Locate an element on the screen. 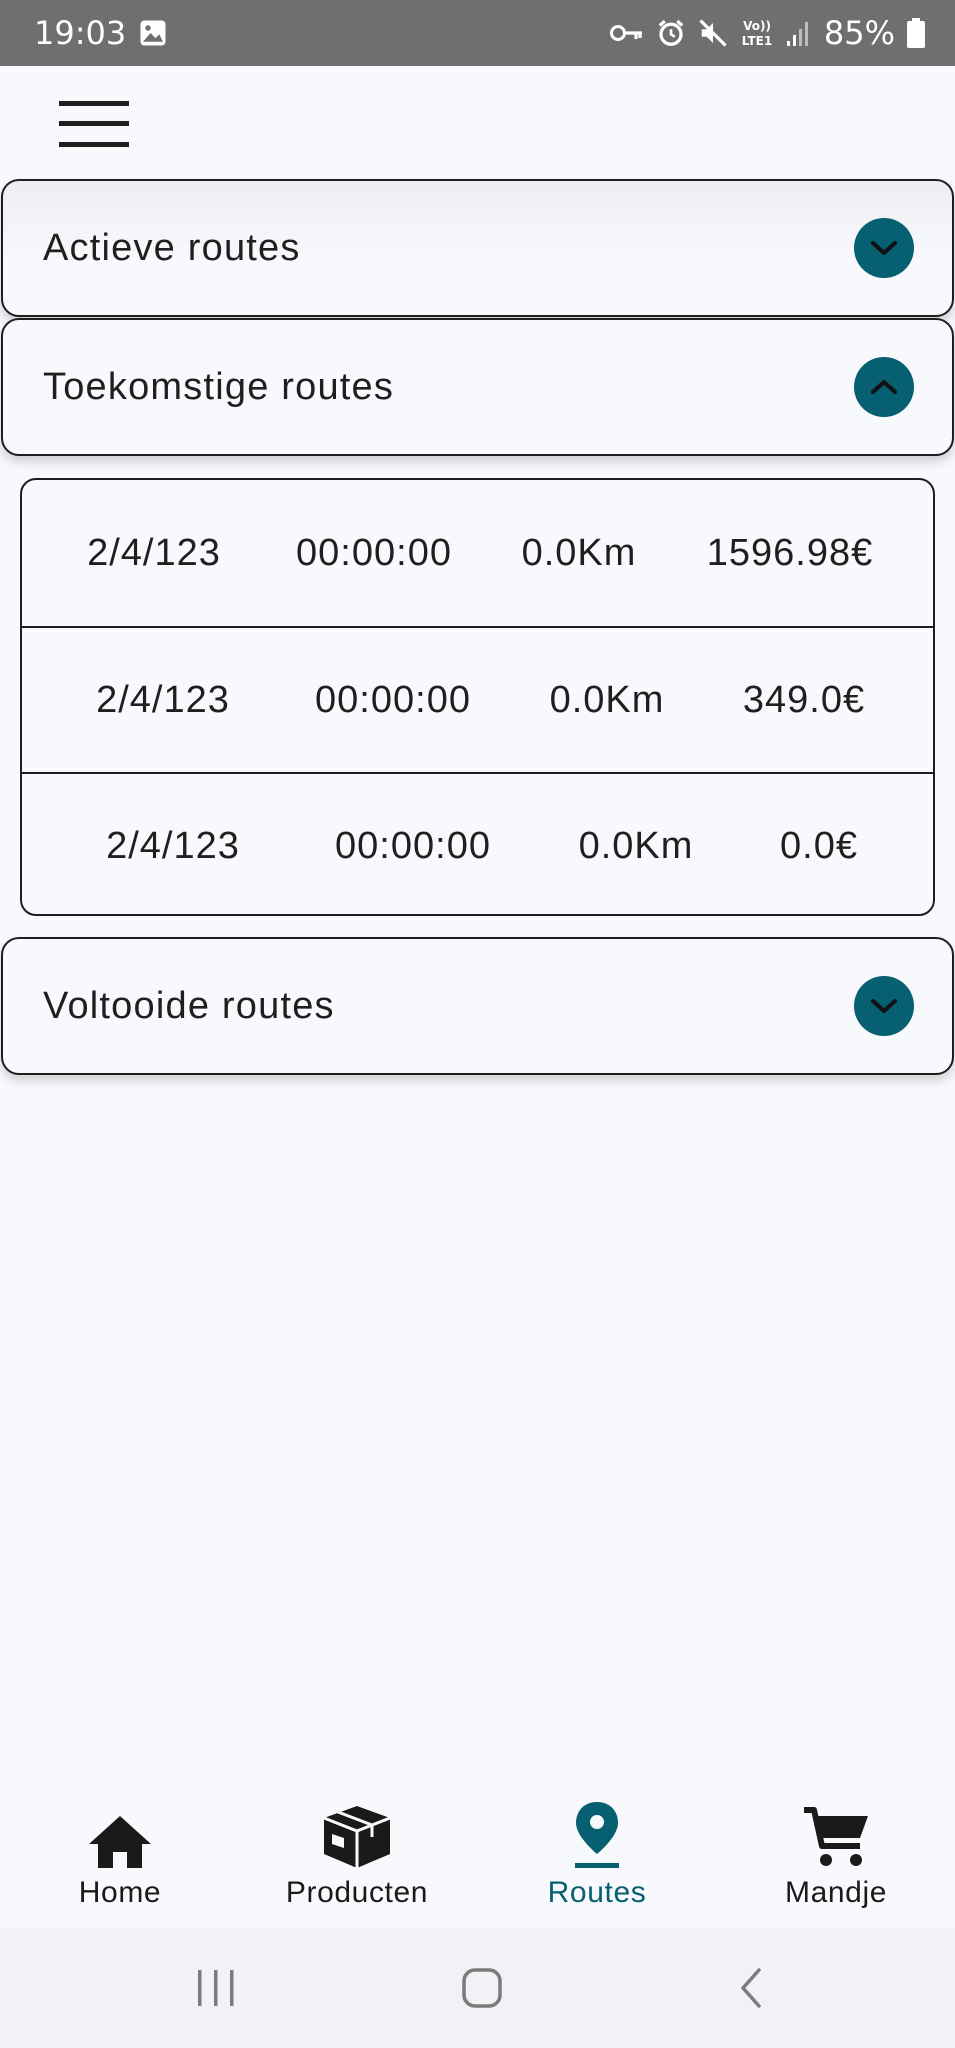 This screenshot has height=2048, width=955. back-button is located at coordinates (750, 1988).